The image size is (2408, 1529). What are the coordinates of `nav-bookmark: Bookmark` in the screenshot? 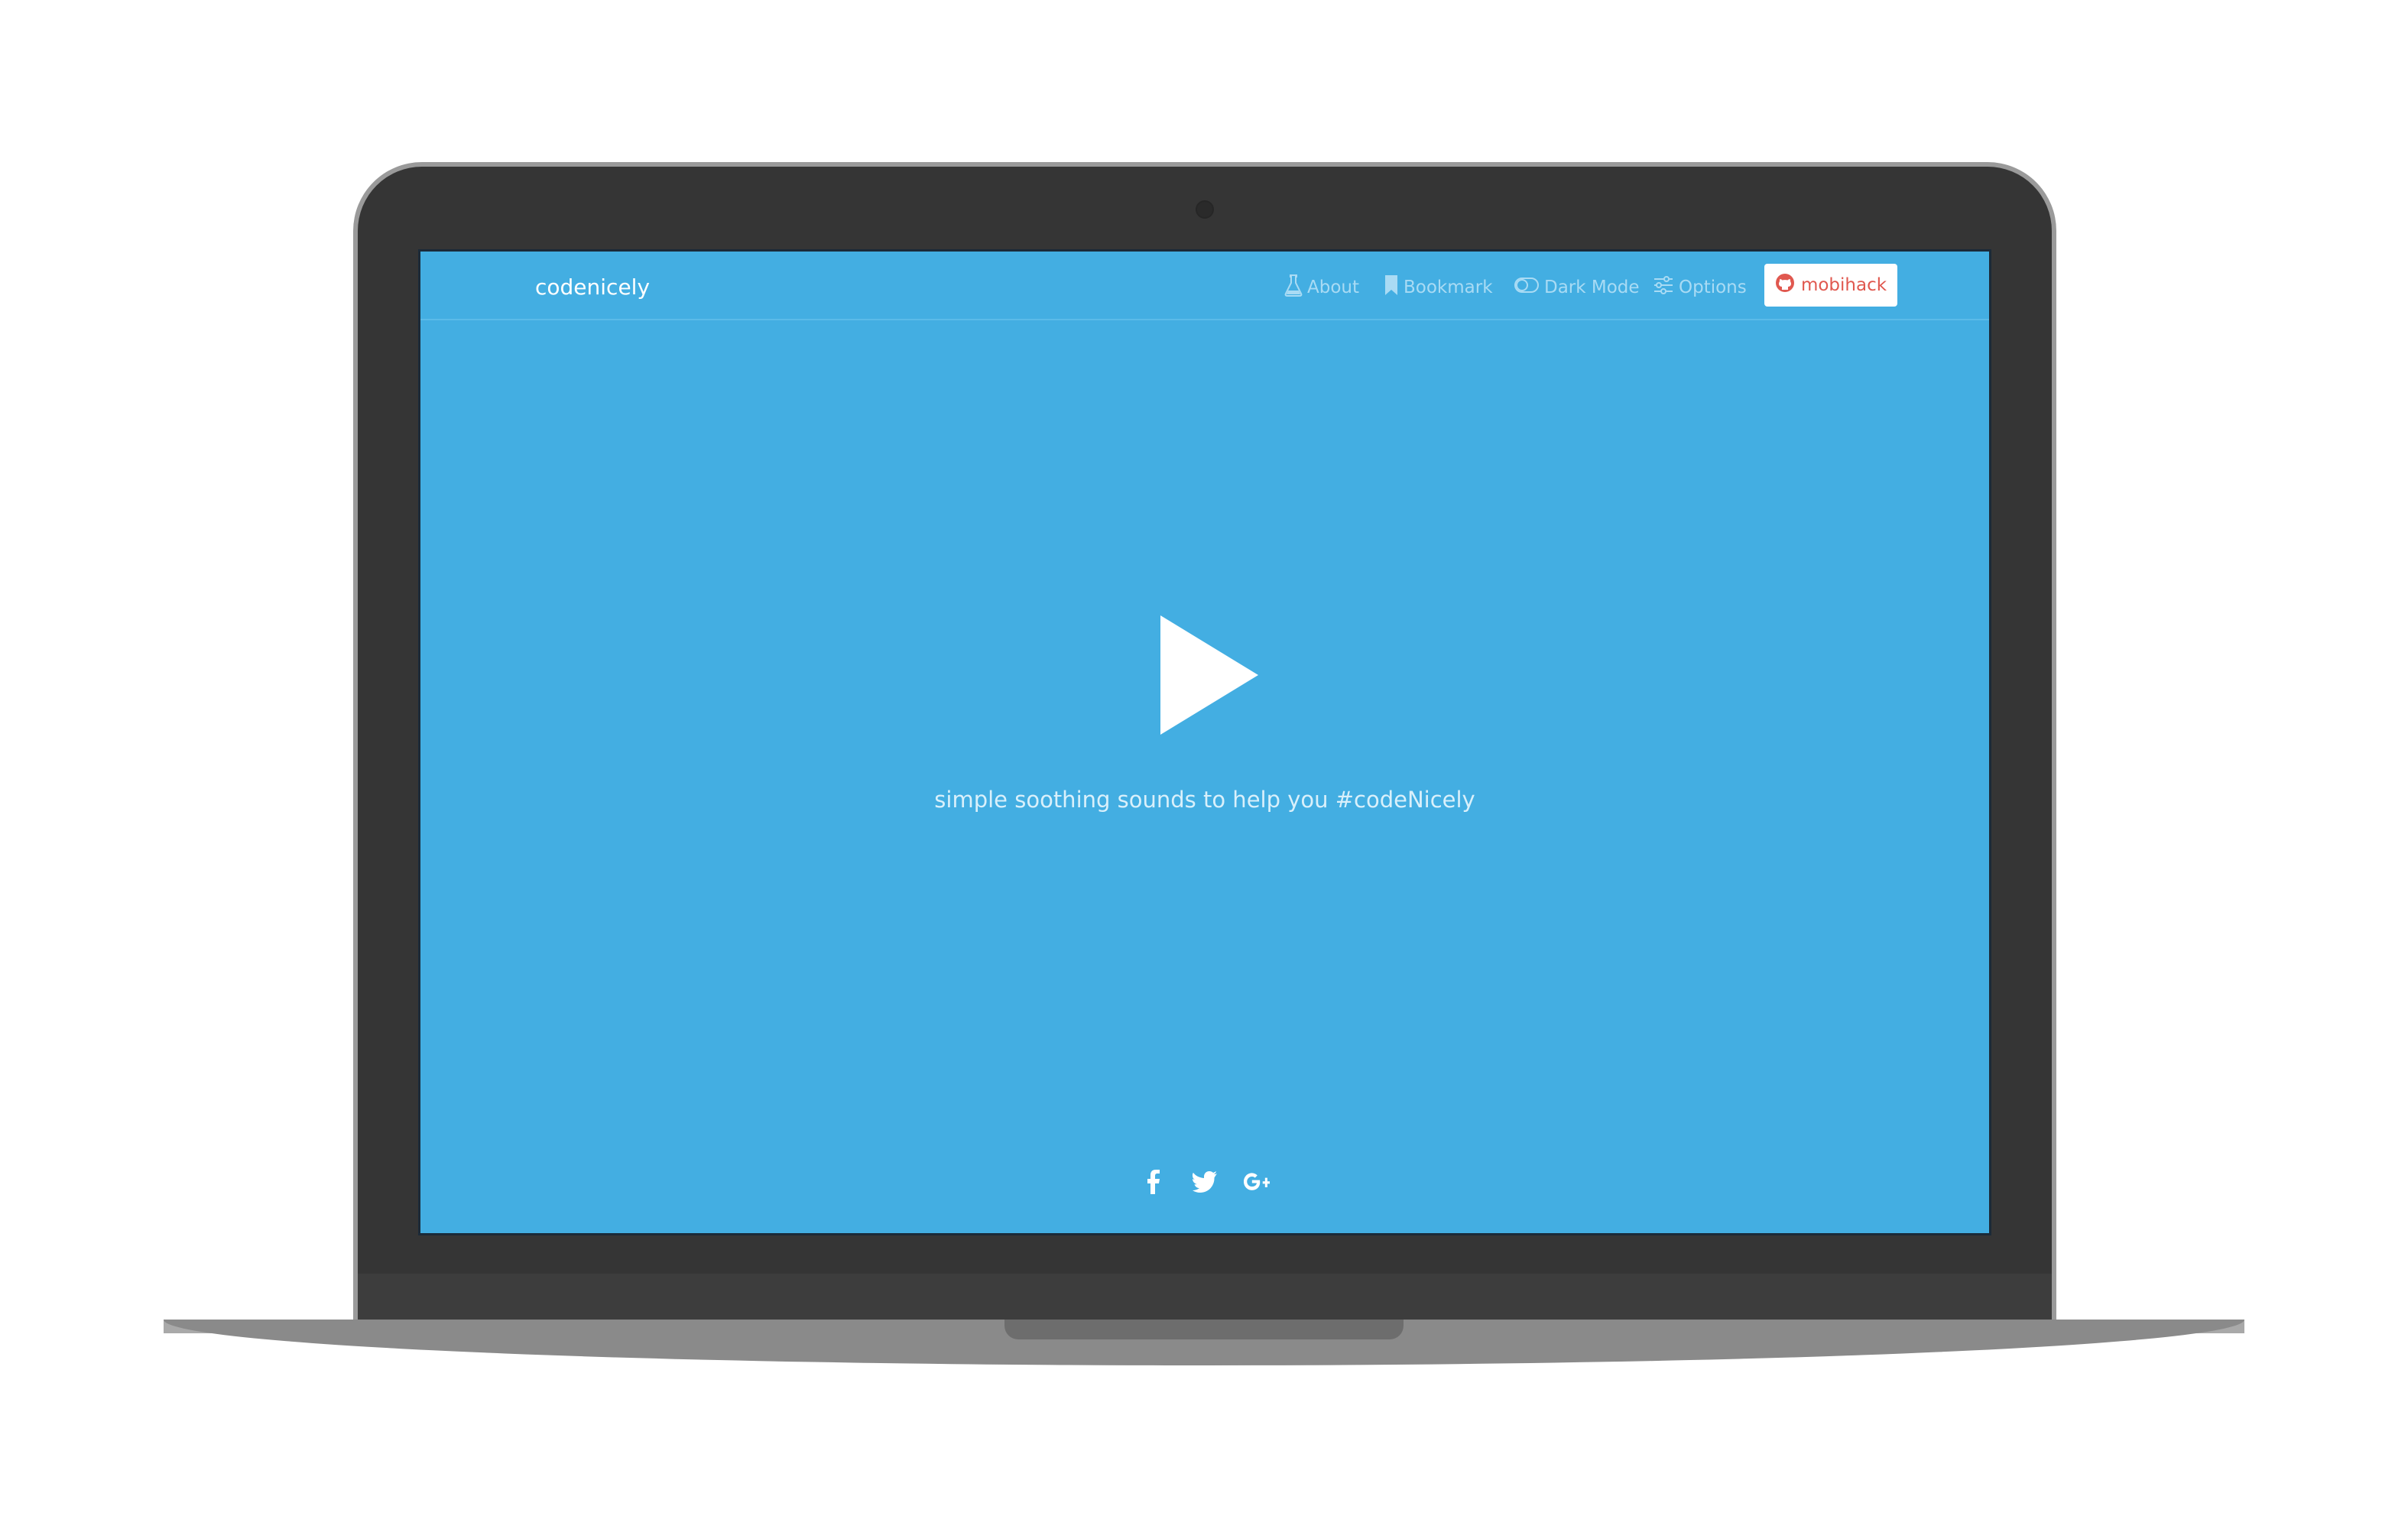 It's located at (1439, 287).